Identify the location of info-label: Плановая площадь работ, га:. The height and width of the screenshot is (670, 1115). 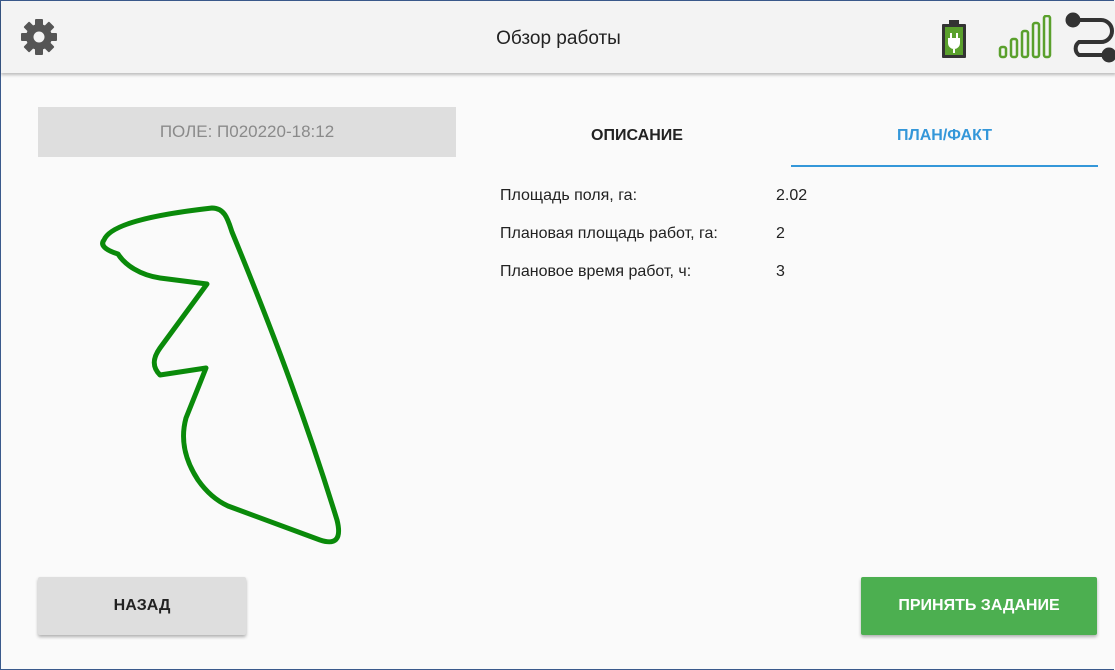
(609, 233).